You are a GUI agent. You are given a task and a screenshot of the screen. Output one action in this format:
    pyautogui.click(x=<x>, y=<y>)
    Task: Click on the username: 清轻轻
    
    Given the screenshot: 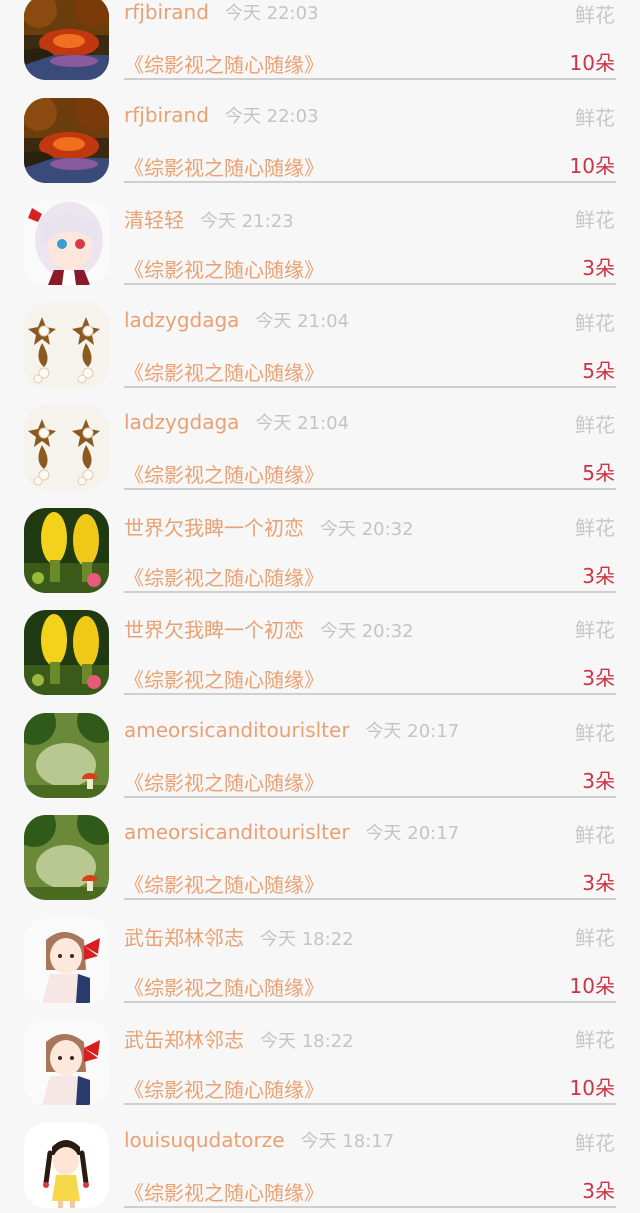 What is the action you would take?
    pyautogui.click(x=154, y=220)
    